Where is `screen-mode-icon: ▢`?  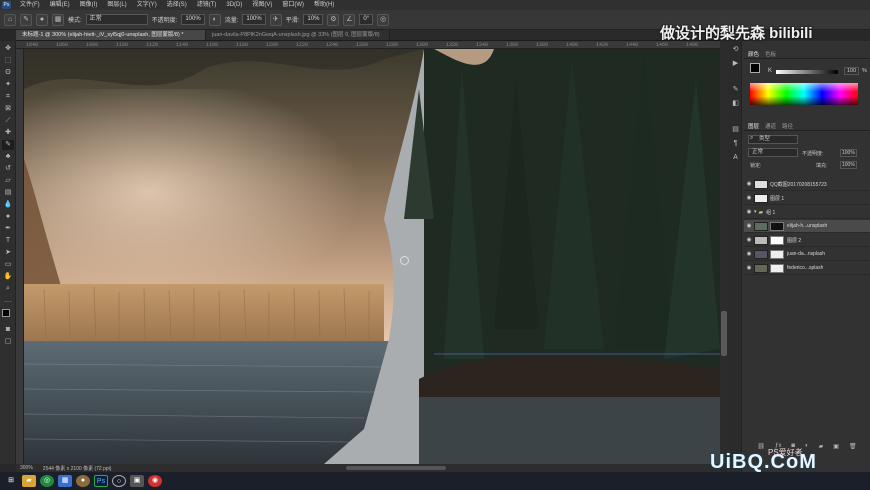 screen-mode-icon: ▢ is located at coordinates (8, 342).